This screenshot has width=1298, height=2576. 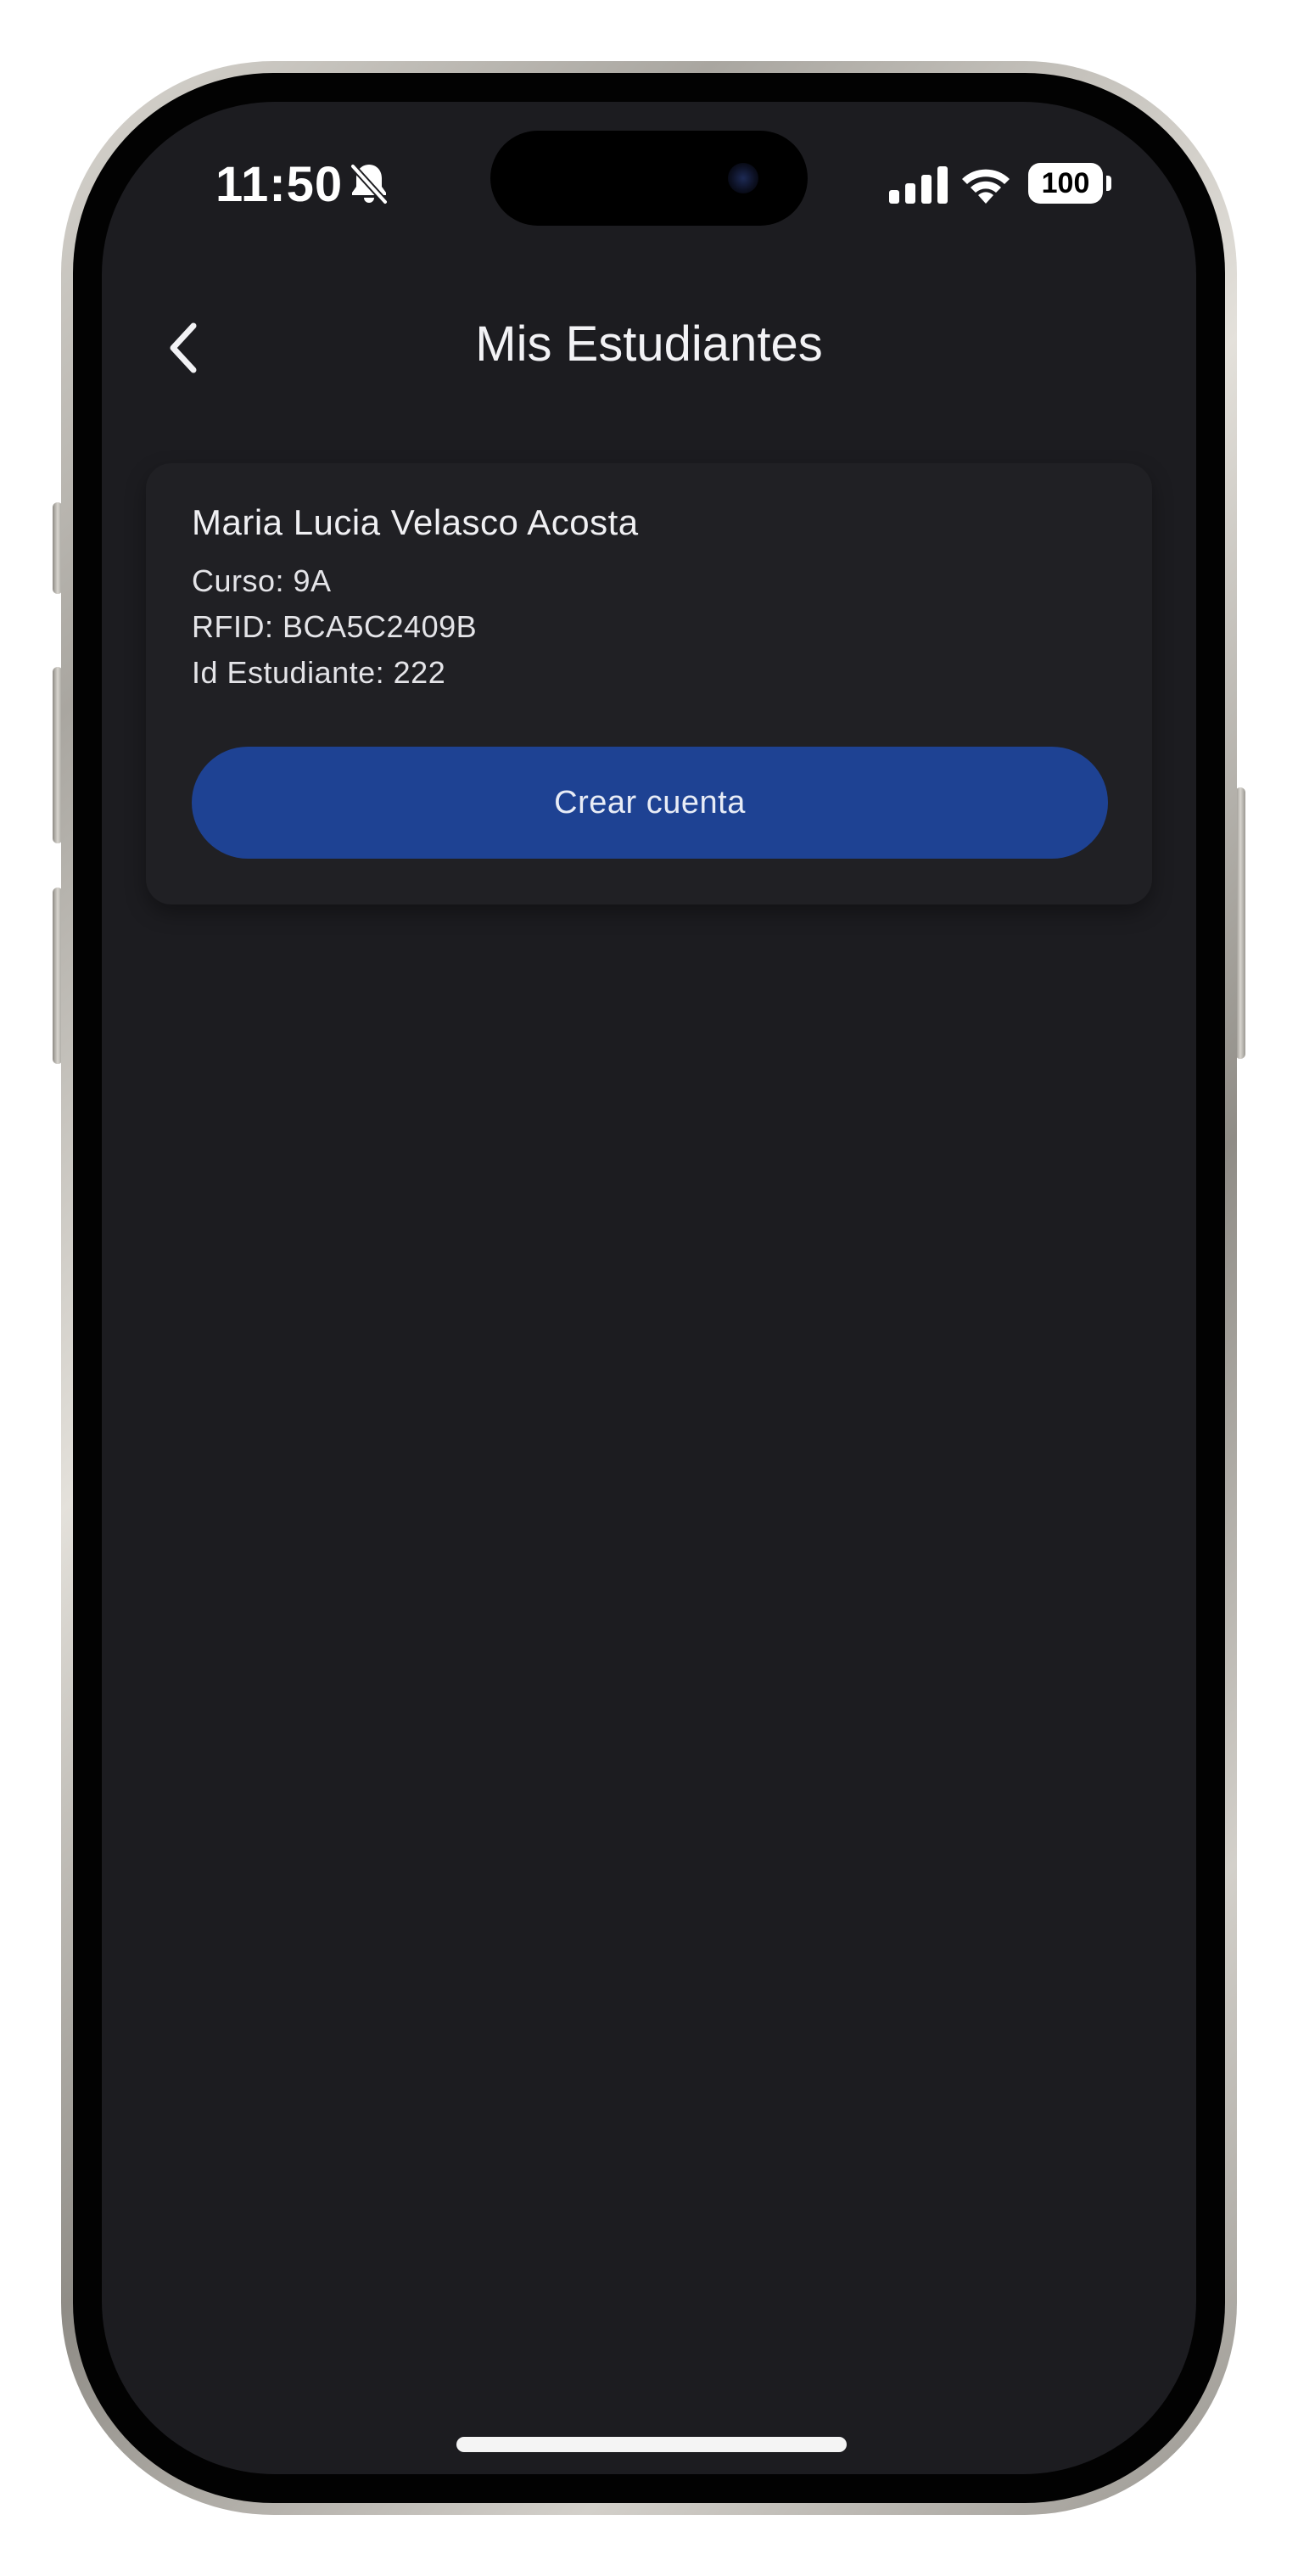 What do you see at coordinates (986, 187) in the screenshot?
I see `wifi-icon` at bounding box center [986, 187].